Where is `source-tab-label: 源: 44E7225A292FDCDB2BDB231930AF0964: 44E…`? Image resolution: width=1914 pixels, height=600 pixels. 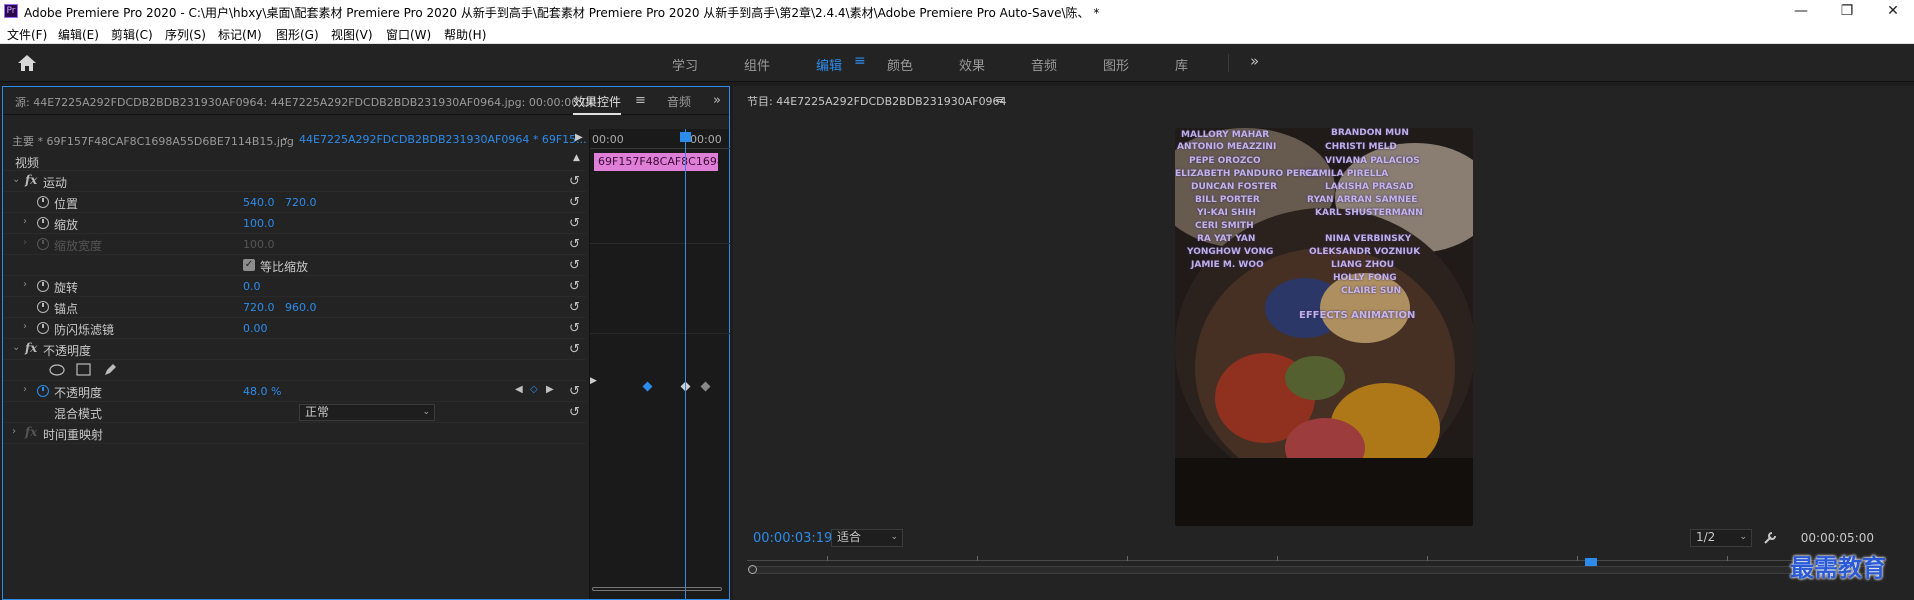
source-tab-label: 源: 44E7225A292FDCDB2BDB231930AF0964: 44E… is located at coordinates (305, 102).